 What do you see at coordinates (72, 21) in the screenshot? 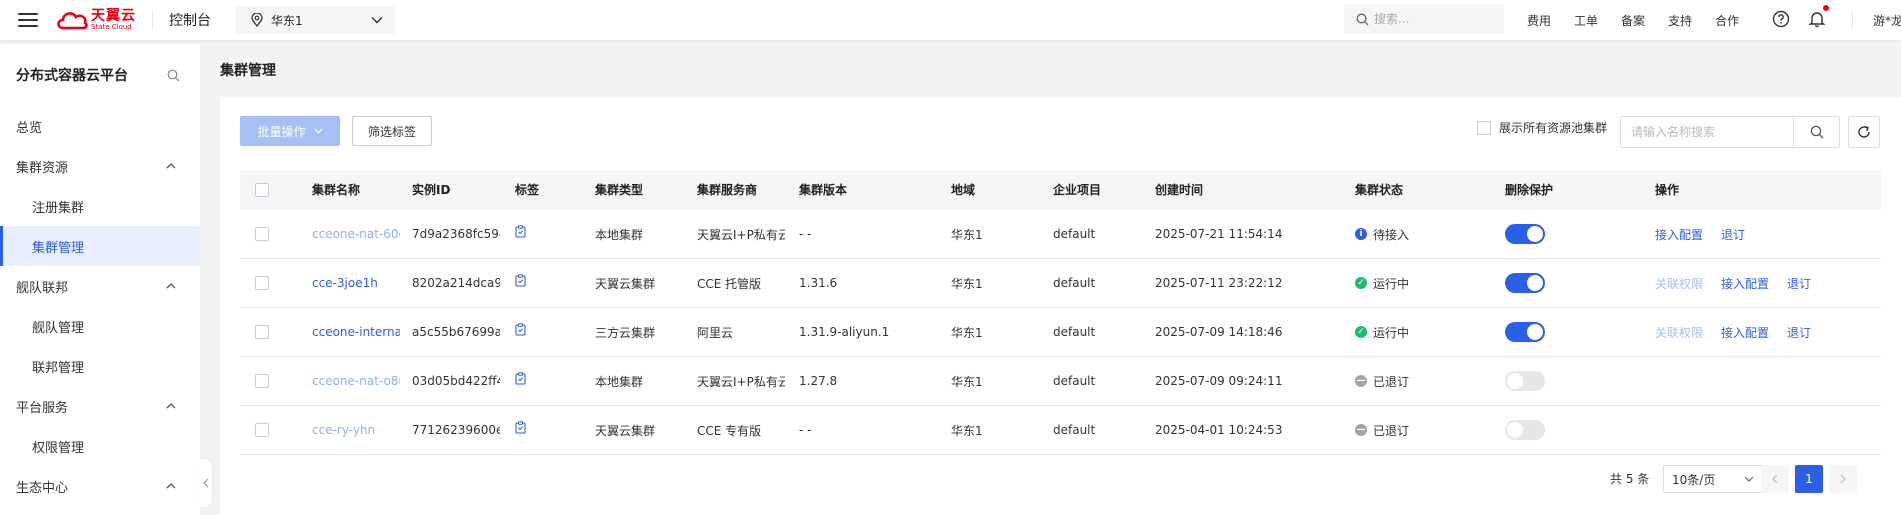
I see `cloud-logo-icon` at bounding box center [72, 21].